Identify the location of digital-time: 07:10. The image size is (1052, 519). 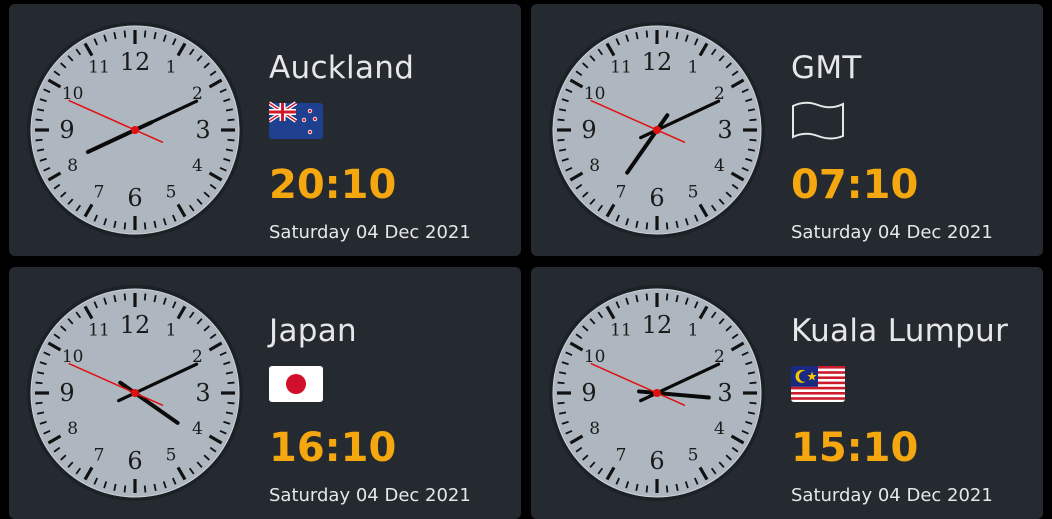
(855, 185).